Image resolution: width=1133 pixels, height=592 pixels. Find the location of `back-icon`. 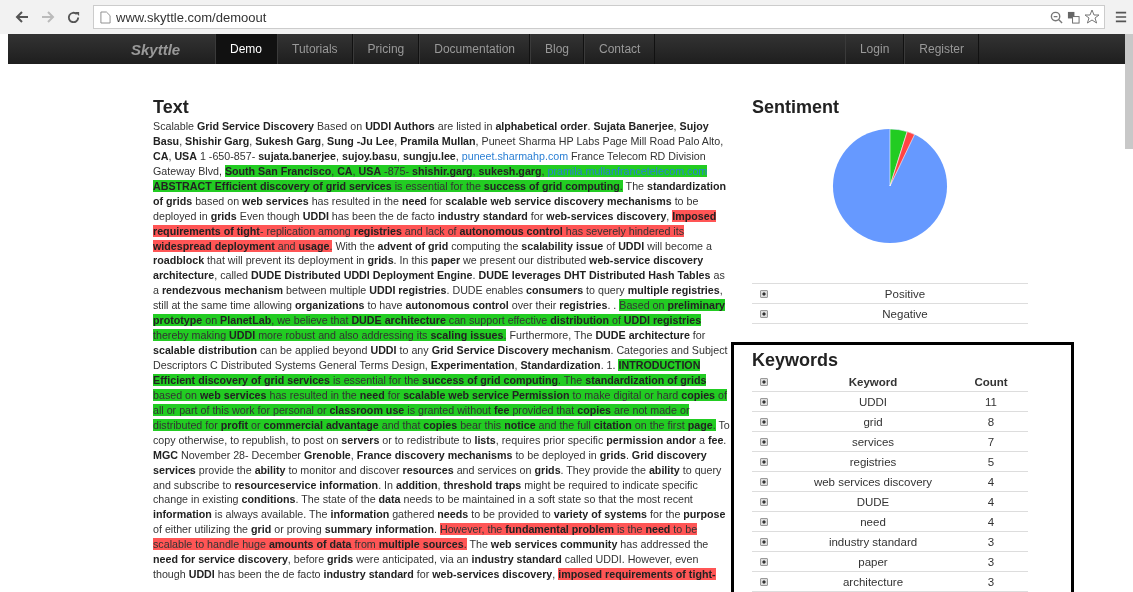

back-icon is located at coordinates (22, 17).